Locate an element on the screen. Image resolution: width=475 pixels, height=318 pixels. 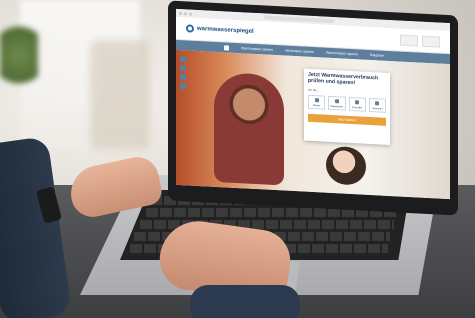
start-button: Jetzt starten is located at coordinates (347, 119).